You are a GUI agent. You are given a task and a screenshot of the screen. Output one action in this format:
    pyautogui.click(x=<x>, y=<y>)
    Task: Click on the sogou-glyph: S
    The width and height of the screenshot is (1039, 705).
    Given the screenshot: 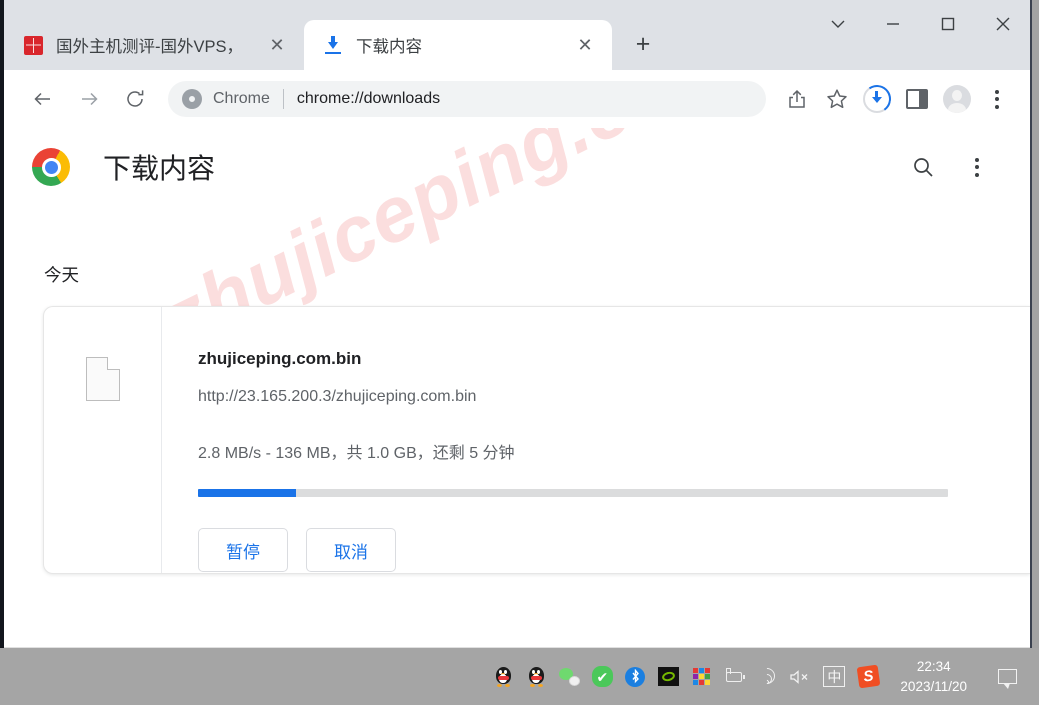 What is the action you would take?
    pyautogui.click(x=868, y=676)
    